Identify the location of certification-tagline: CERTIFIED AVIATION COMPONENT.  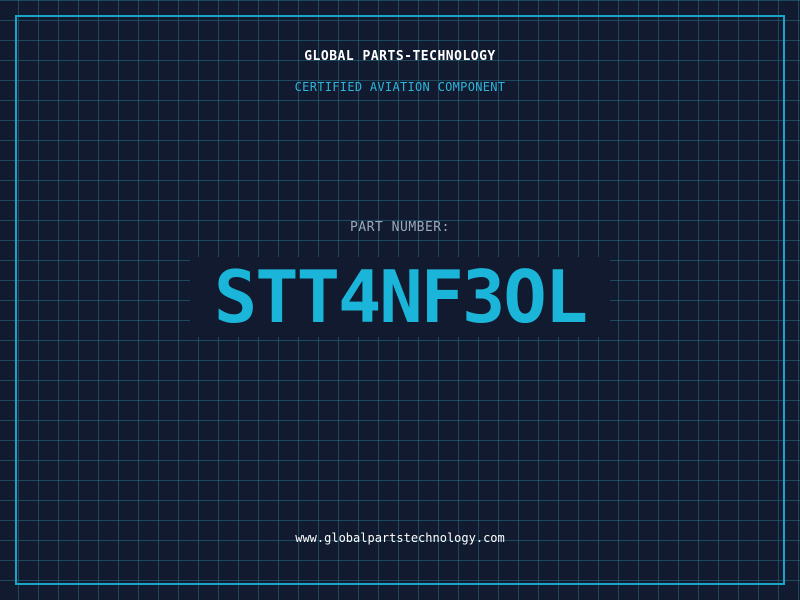
(400, 87).